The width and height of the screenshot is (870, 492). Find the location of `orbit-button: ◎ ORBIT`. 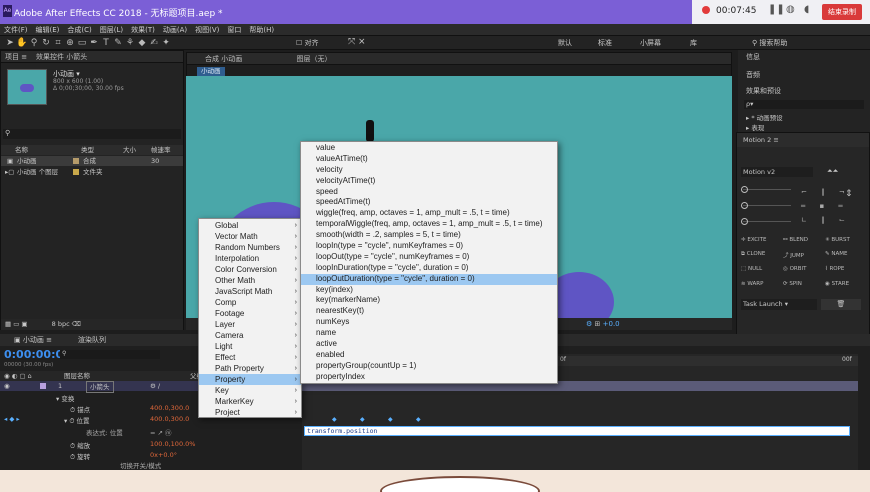

orbit-button: ◎ ORBIT is located at coordinates (794, 269).